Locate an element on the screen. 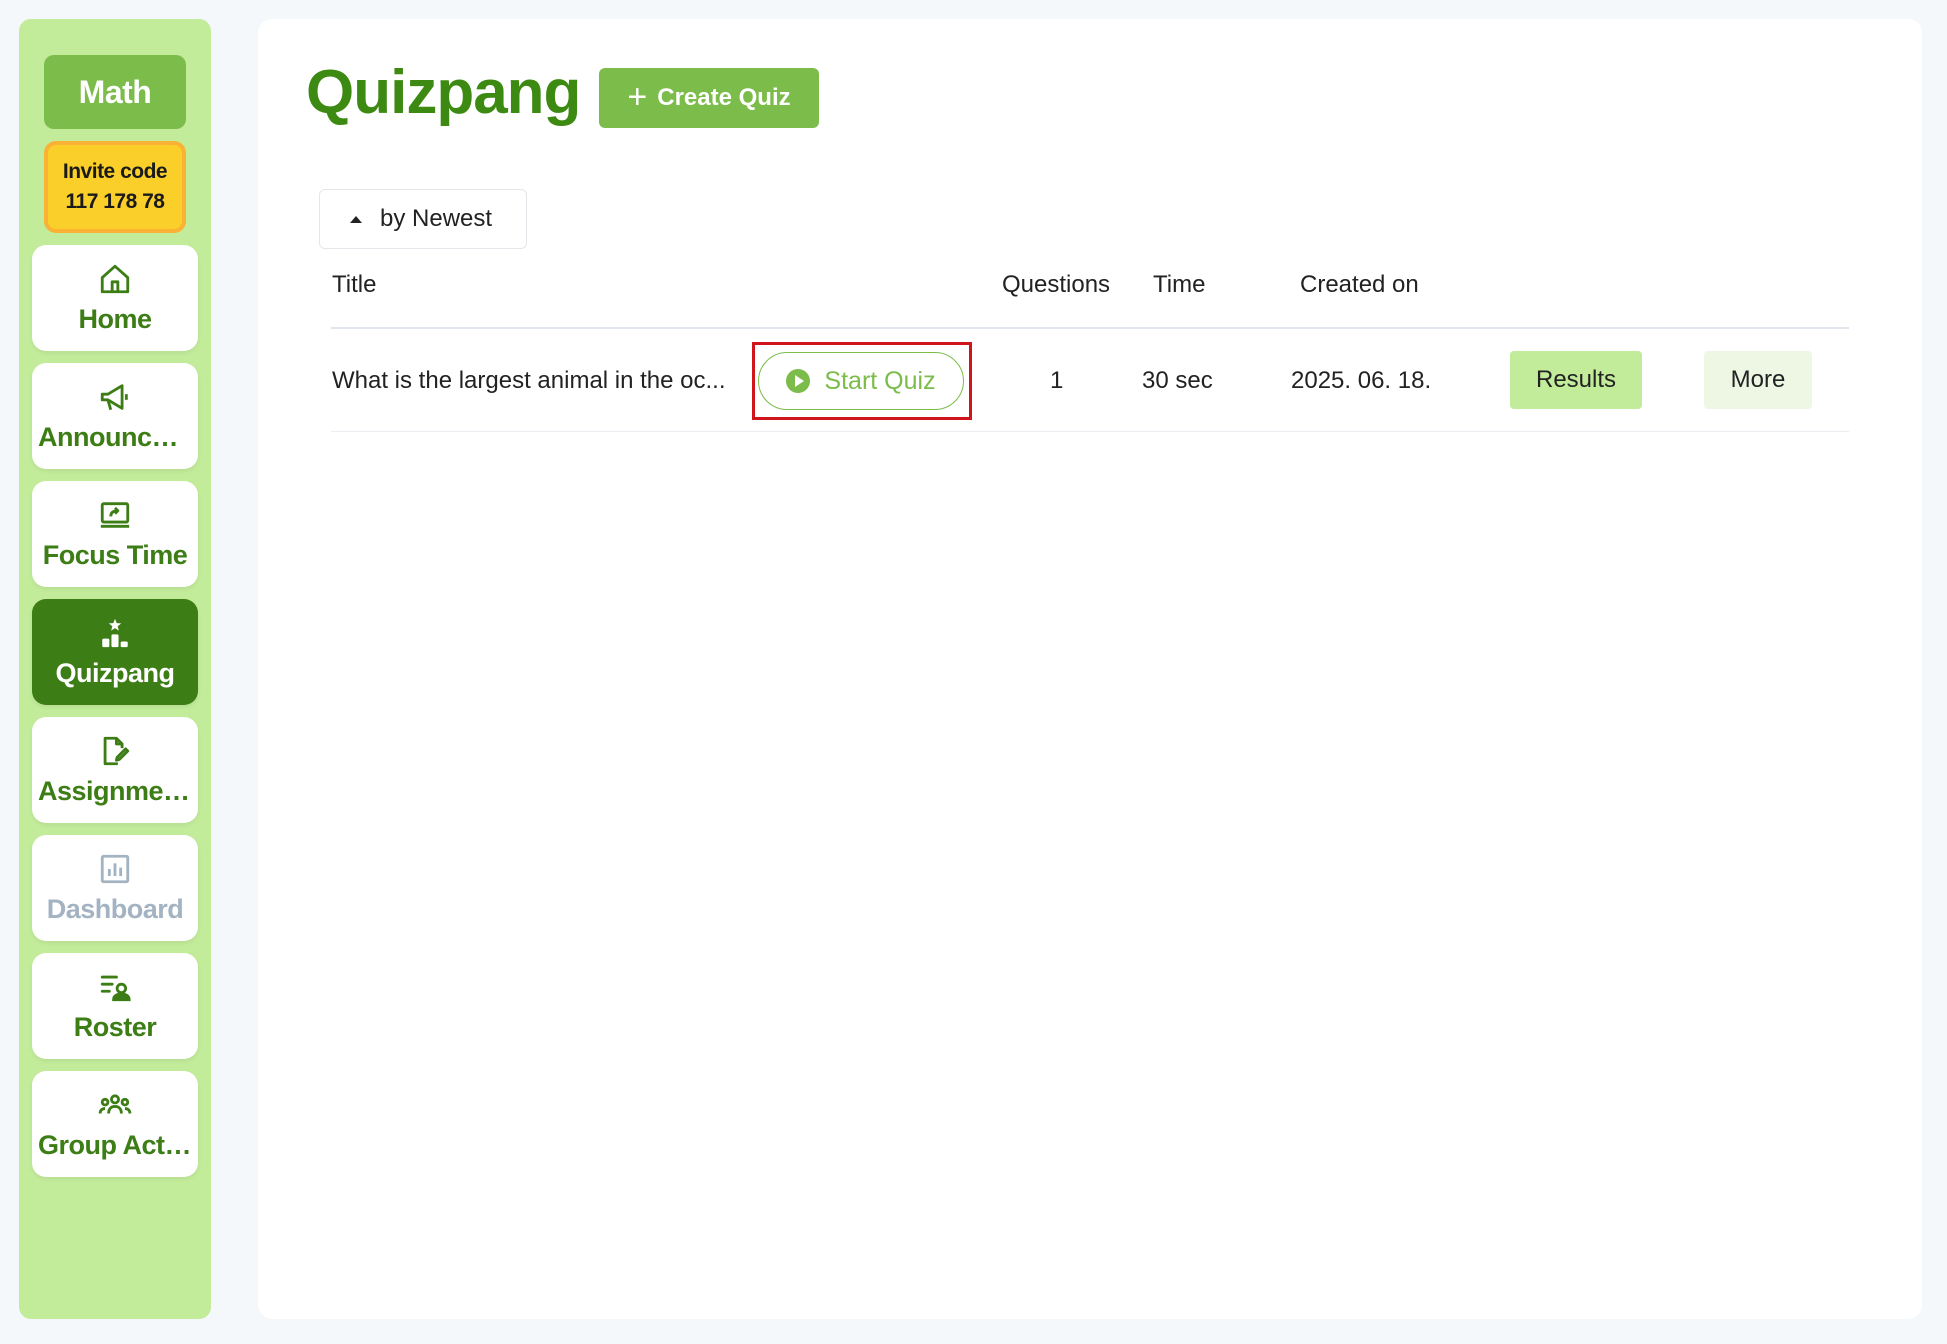 The image size is (1947, 1344). sidebar-item-focus-time: Focus Time is located at coordinates (115, 534).